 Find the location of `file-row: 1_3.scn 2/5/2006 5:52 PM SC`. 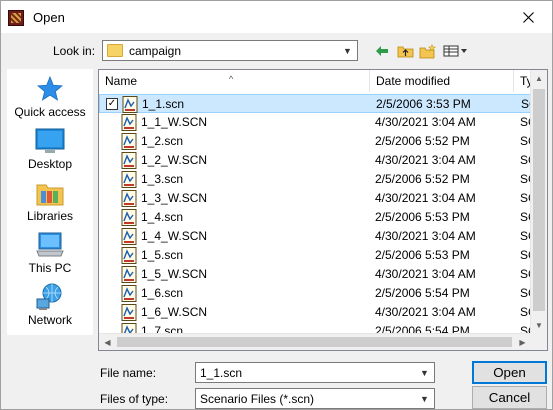

file-row: 1_3.scn 2/5/2006 5:52 PM SC is located at coordinates (318, 179).